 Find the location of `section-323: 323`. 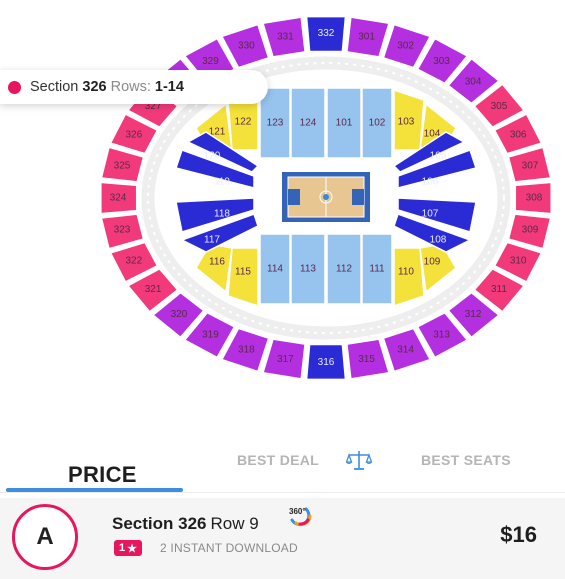

section-323: 323 is located at coordinates (122, 231).